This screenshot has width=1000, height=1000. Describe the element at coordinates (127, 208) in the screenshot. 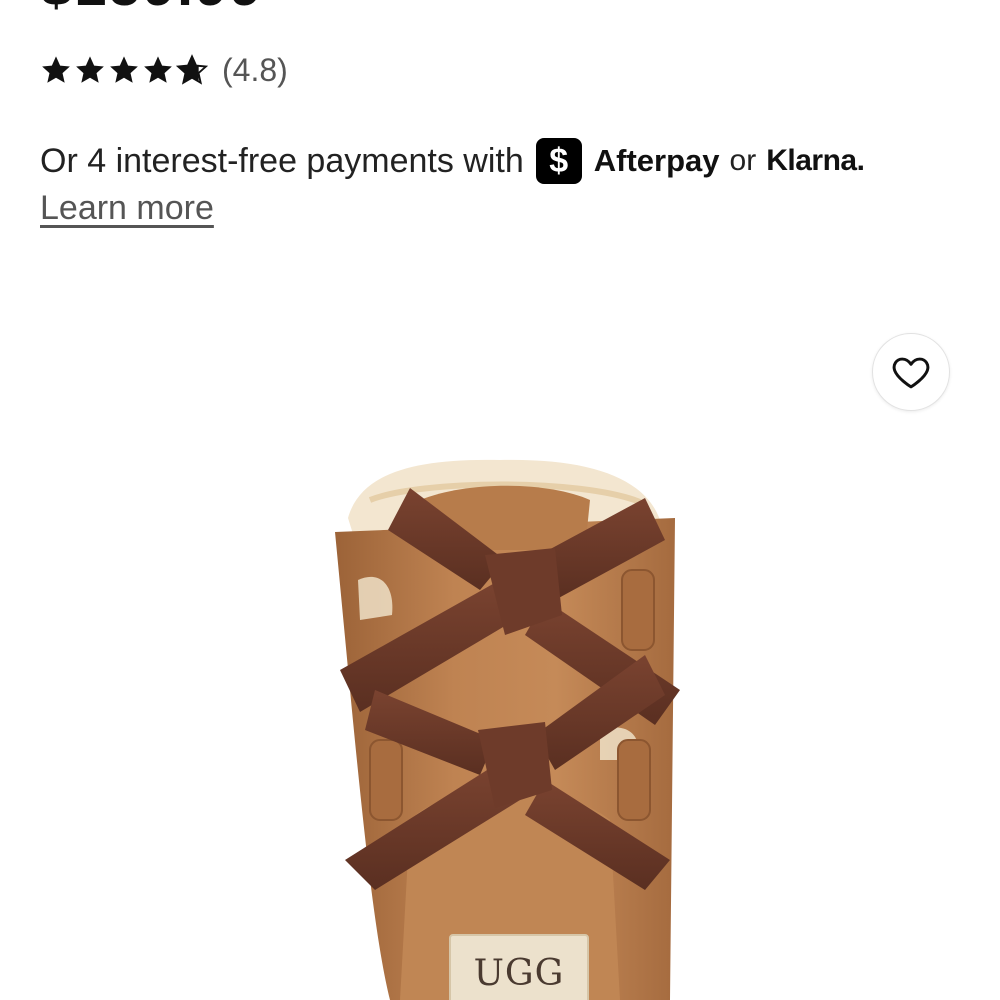

I see `learn-more-link: Learn more` at that location.